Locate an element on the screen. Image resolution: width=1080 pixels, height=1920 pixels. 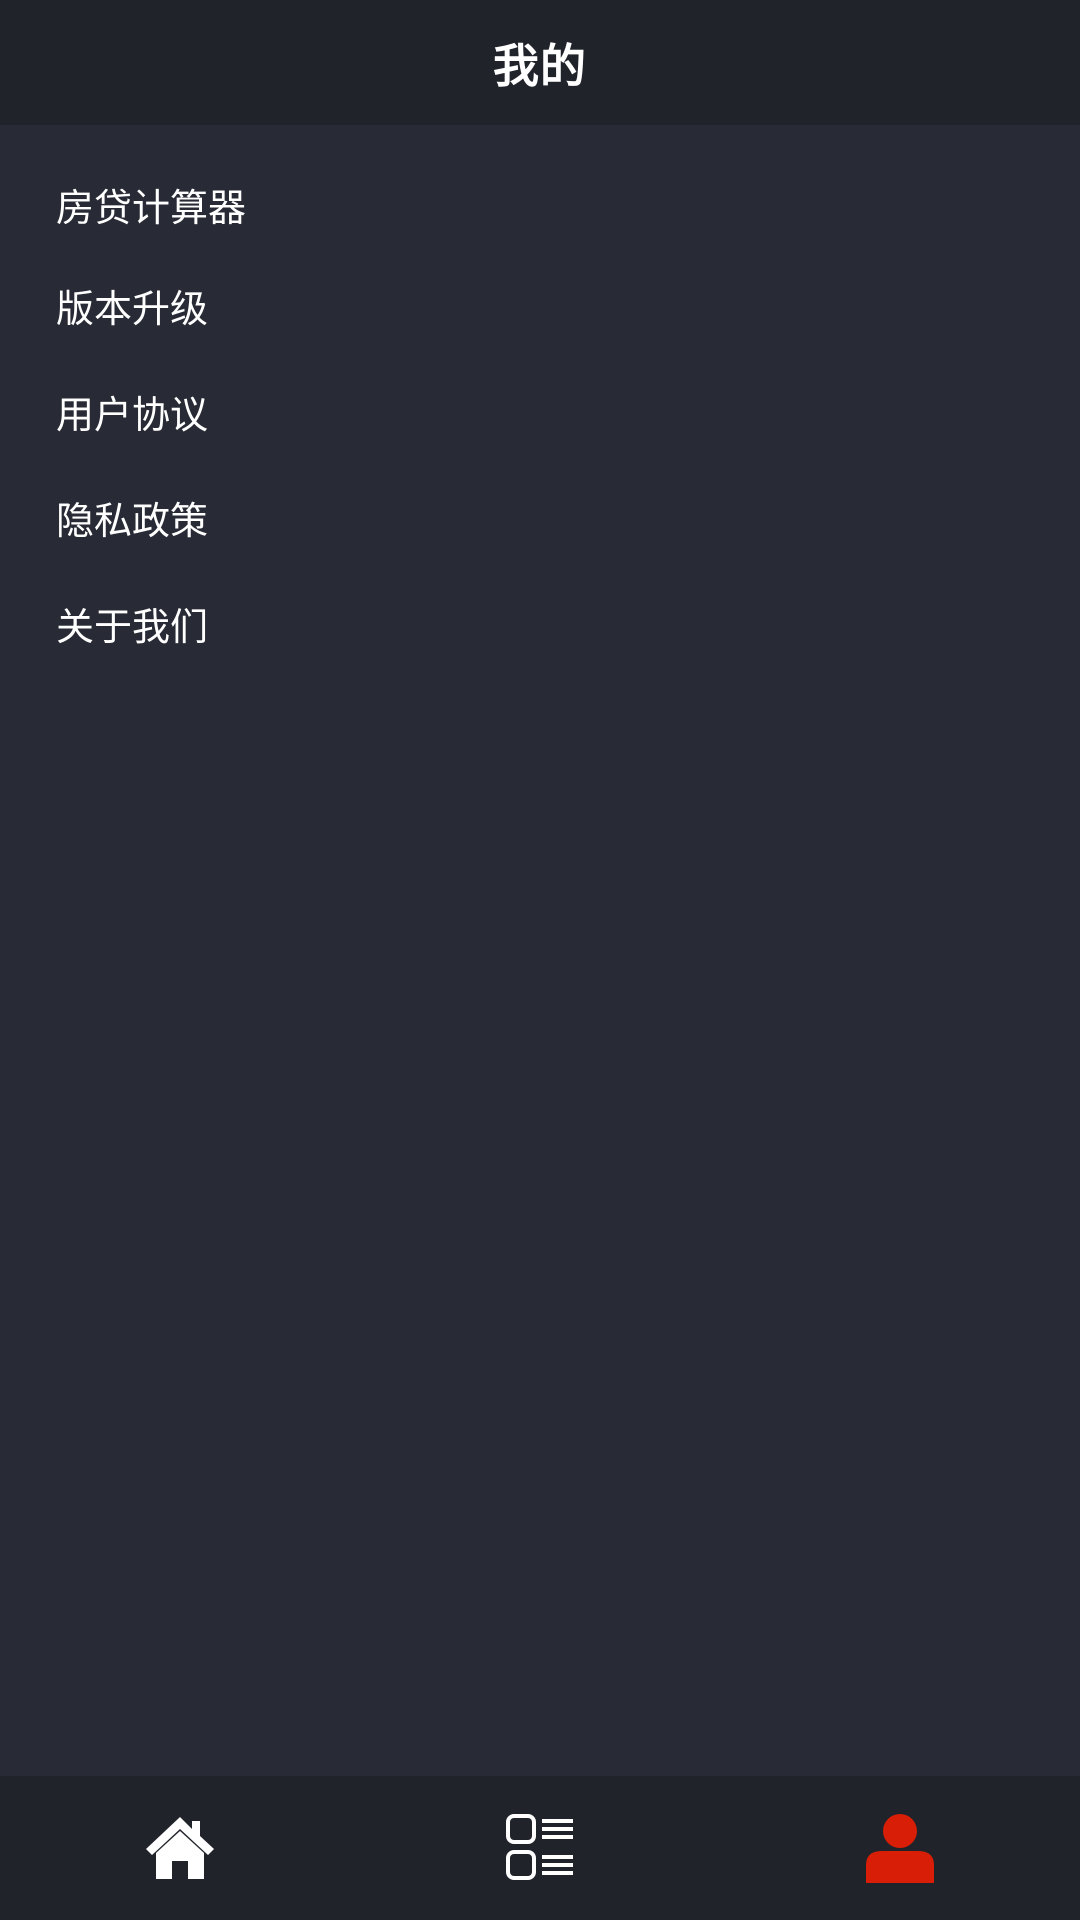
menu-item-label: 版本升级 is located at coordinates (132, 308).